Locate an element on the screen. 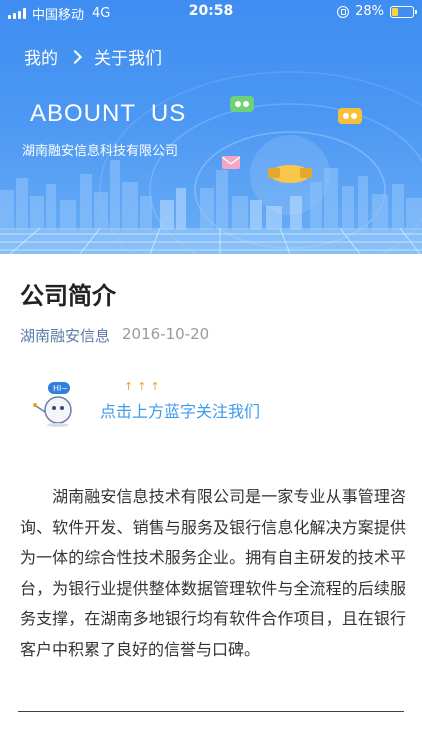 This screenshot has height=750, width=422. follow-banner: HI~ ↑↑↑ 点击上方蓝字关注我们 is located at coordinates (222, 403).